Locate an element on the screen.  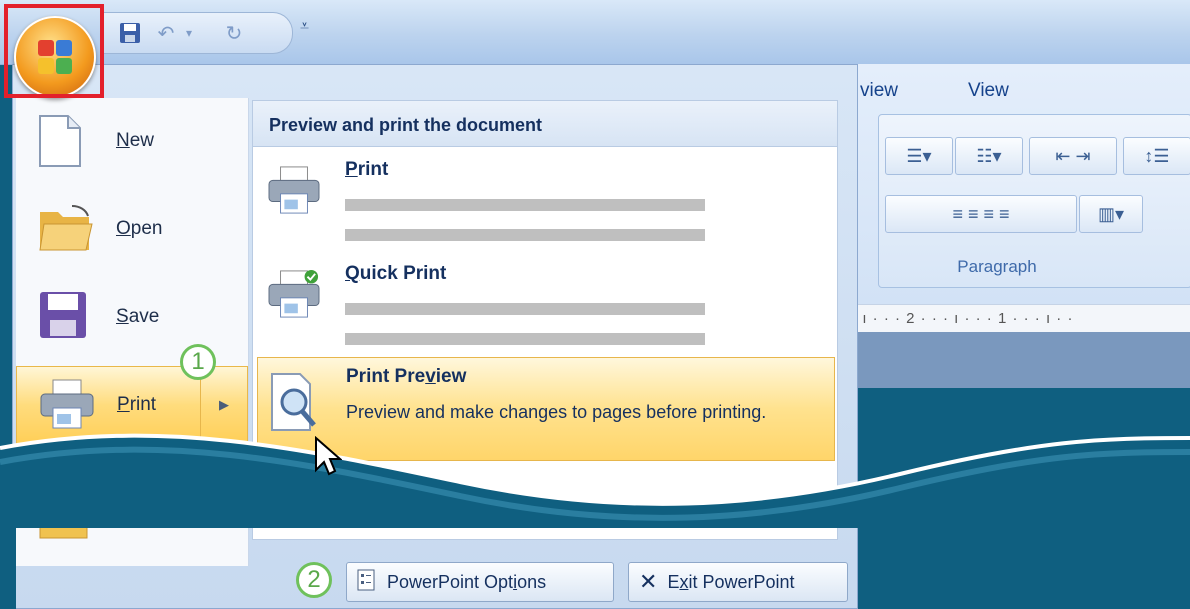
powerpoint-options-button: PowerPoint Options is located at coordinates (480, 582).